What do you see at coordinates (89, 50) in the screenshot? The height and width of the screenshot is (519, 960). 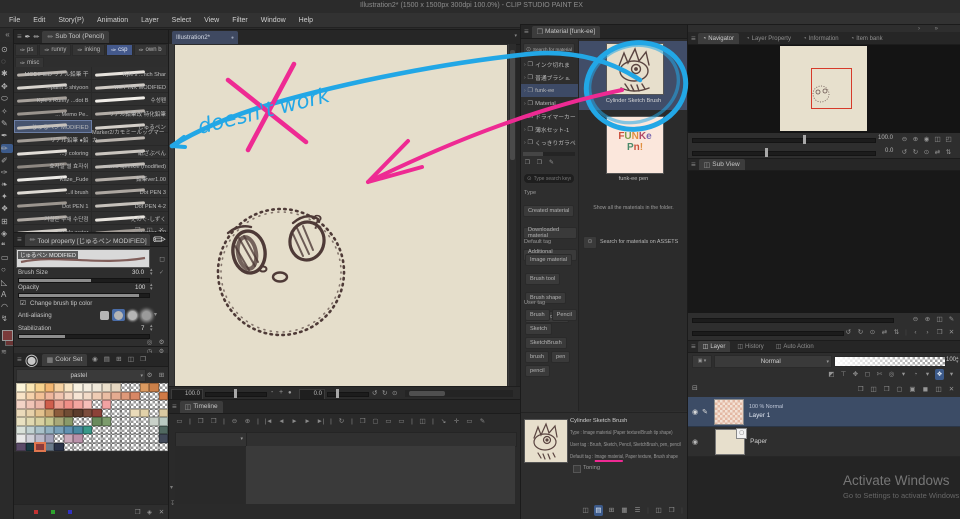 I see `subtool-group-tab: ✑ inking` at bounding box center [89, 50].